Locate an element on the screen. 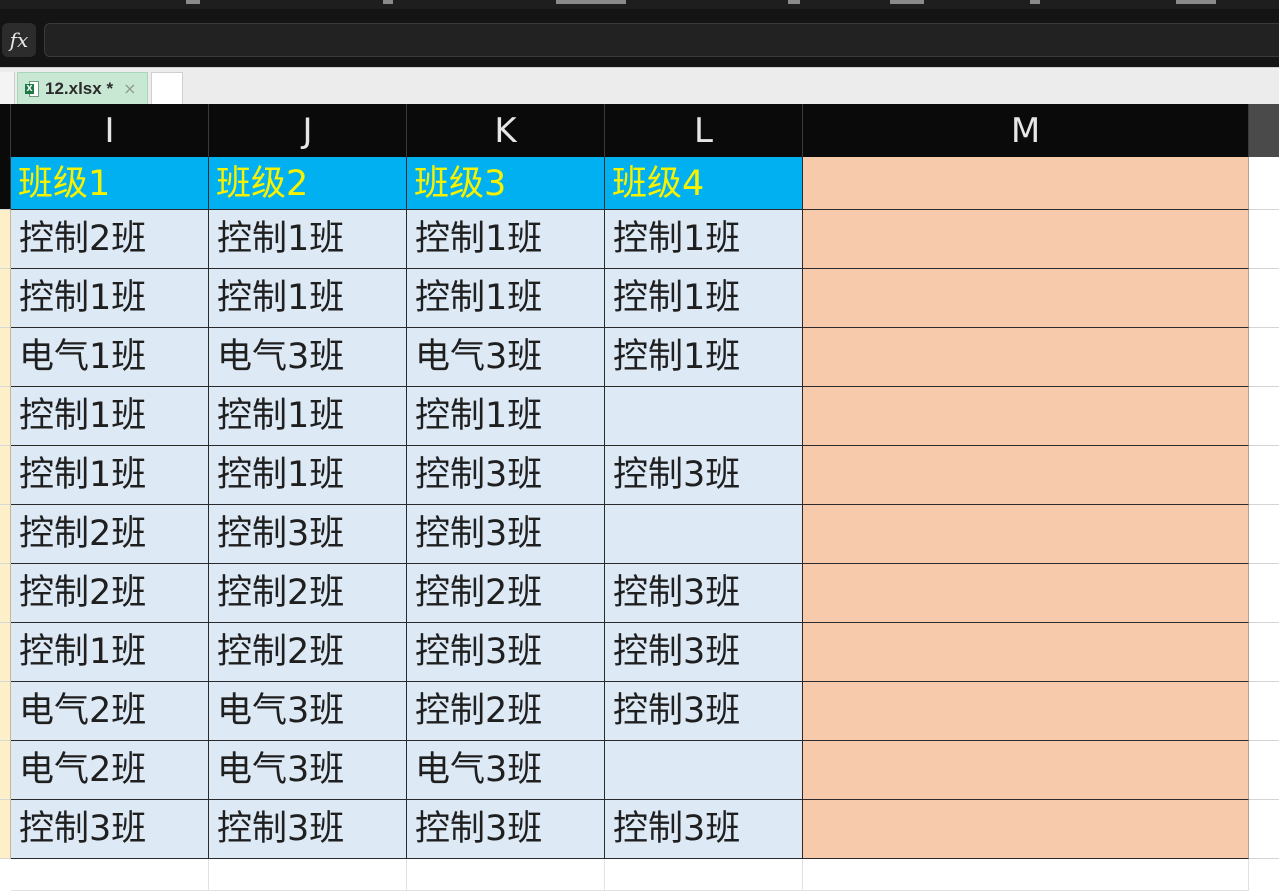 Image resolution: width=1279 pixels, height=891 pixels. table-cell: 电气1班 is located at coordinates (110, 357).